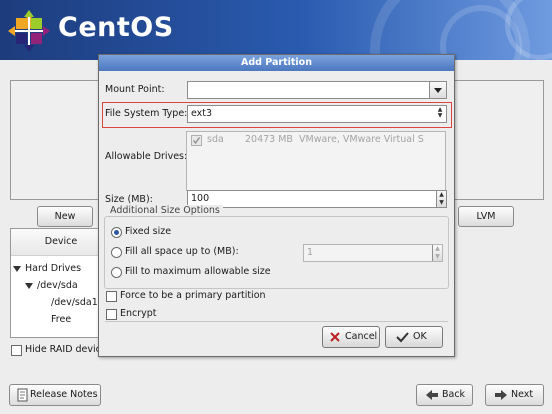 The height and width of the screenshot is (414, 552). Describe the element at coordinates (202, 113) in the screenshot. I see `fs-type-value: ext3` at that location.